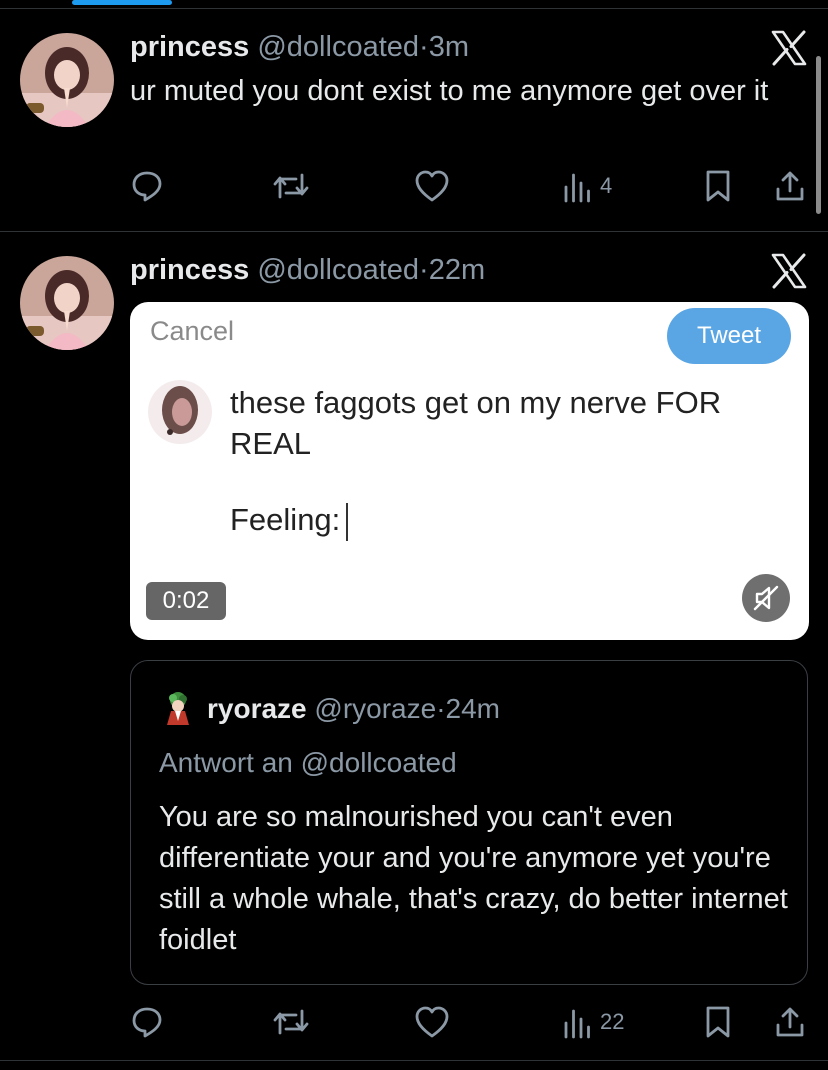 The image size is (828, 1070). What do you see at coordinates (308, 763) in the screenshot?
I see `reply-to-label: Antwort an @dollcoated` at bounding box center [308, 763].